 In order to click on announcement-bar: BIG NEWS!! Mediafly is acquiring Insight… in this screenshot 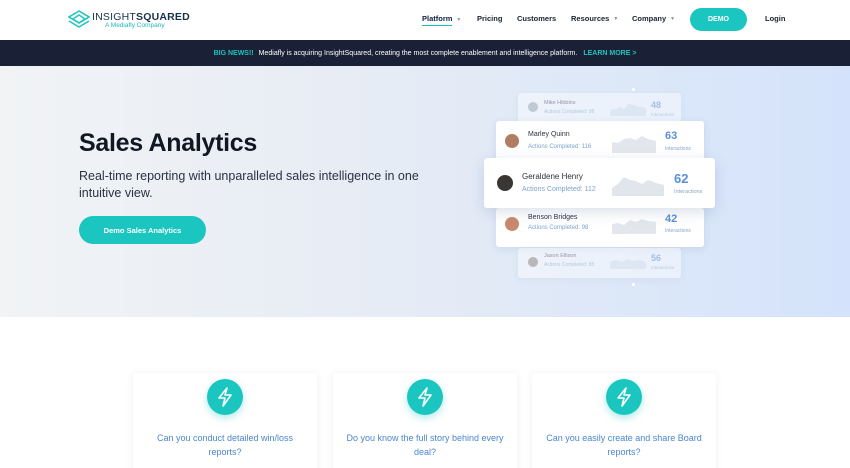, I will do `click(425, 53)`.